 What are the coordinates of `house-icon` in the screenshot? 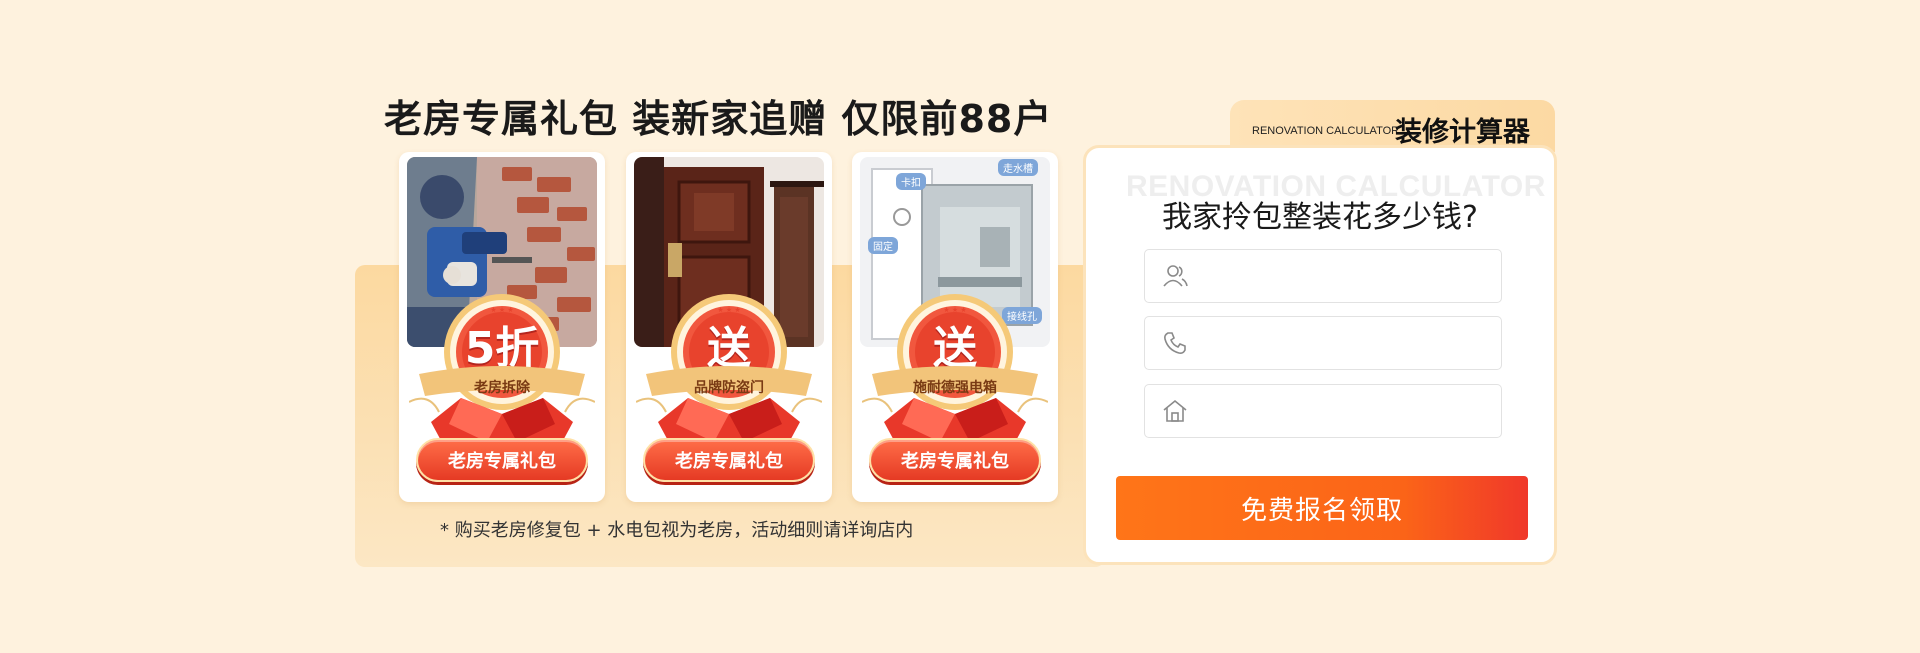 It's located at (1175, 410).